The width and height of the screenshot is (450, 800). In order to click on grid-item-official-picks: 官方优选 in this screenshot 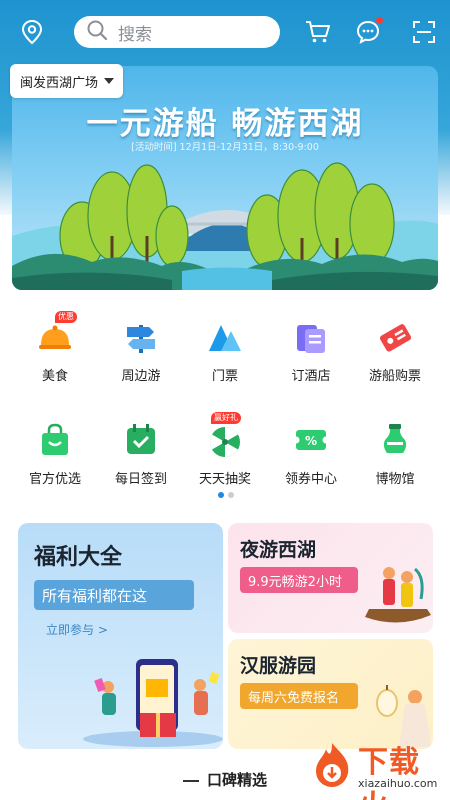, I will do `click(55, 453)`.